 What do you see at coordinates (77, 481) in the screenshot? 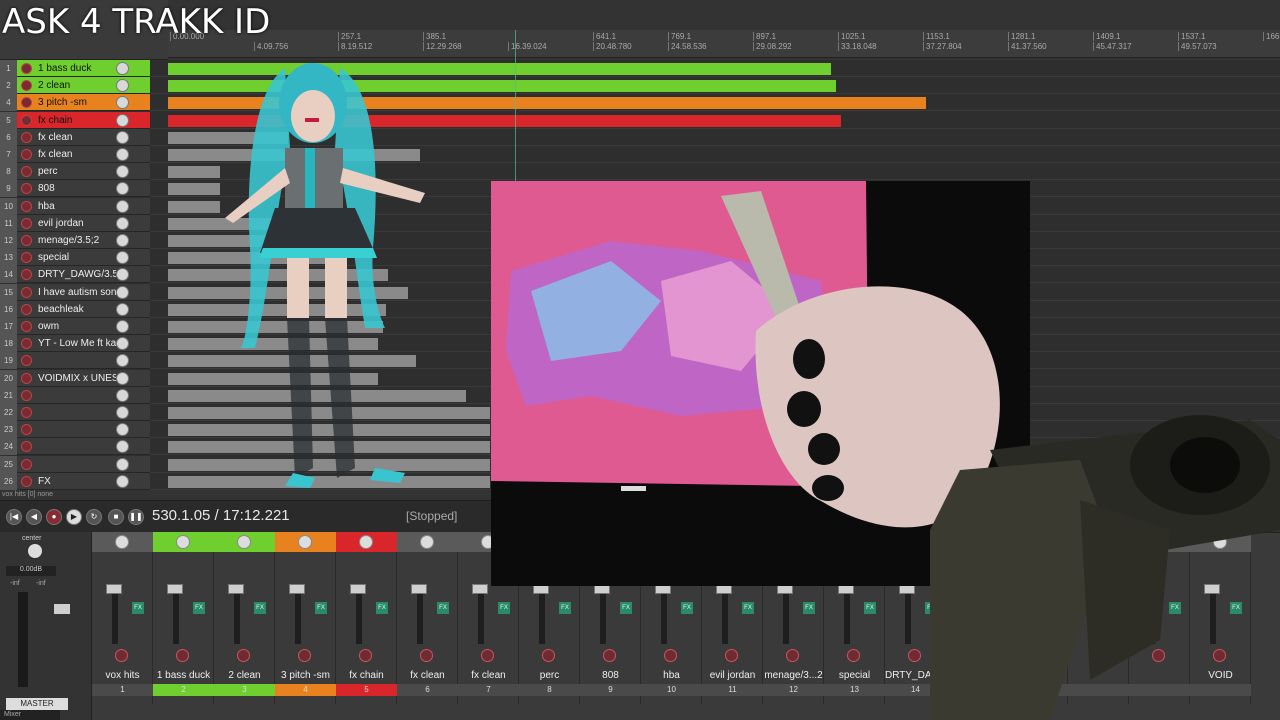
I see `track-name: FX` at bounding box center [77, 481].